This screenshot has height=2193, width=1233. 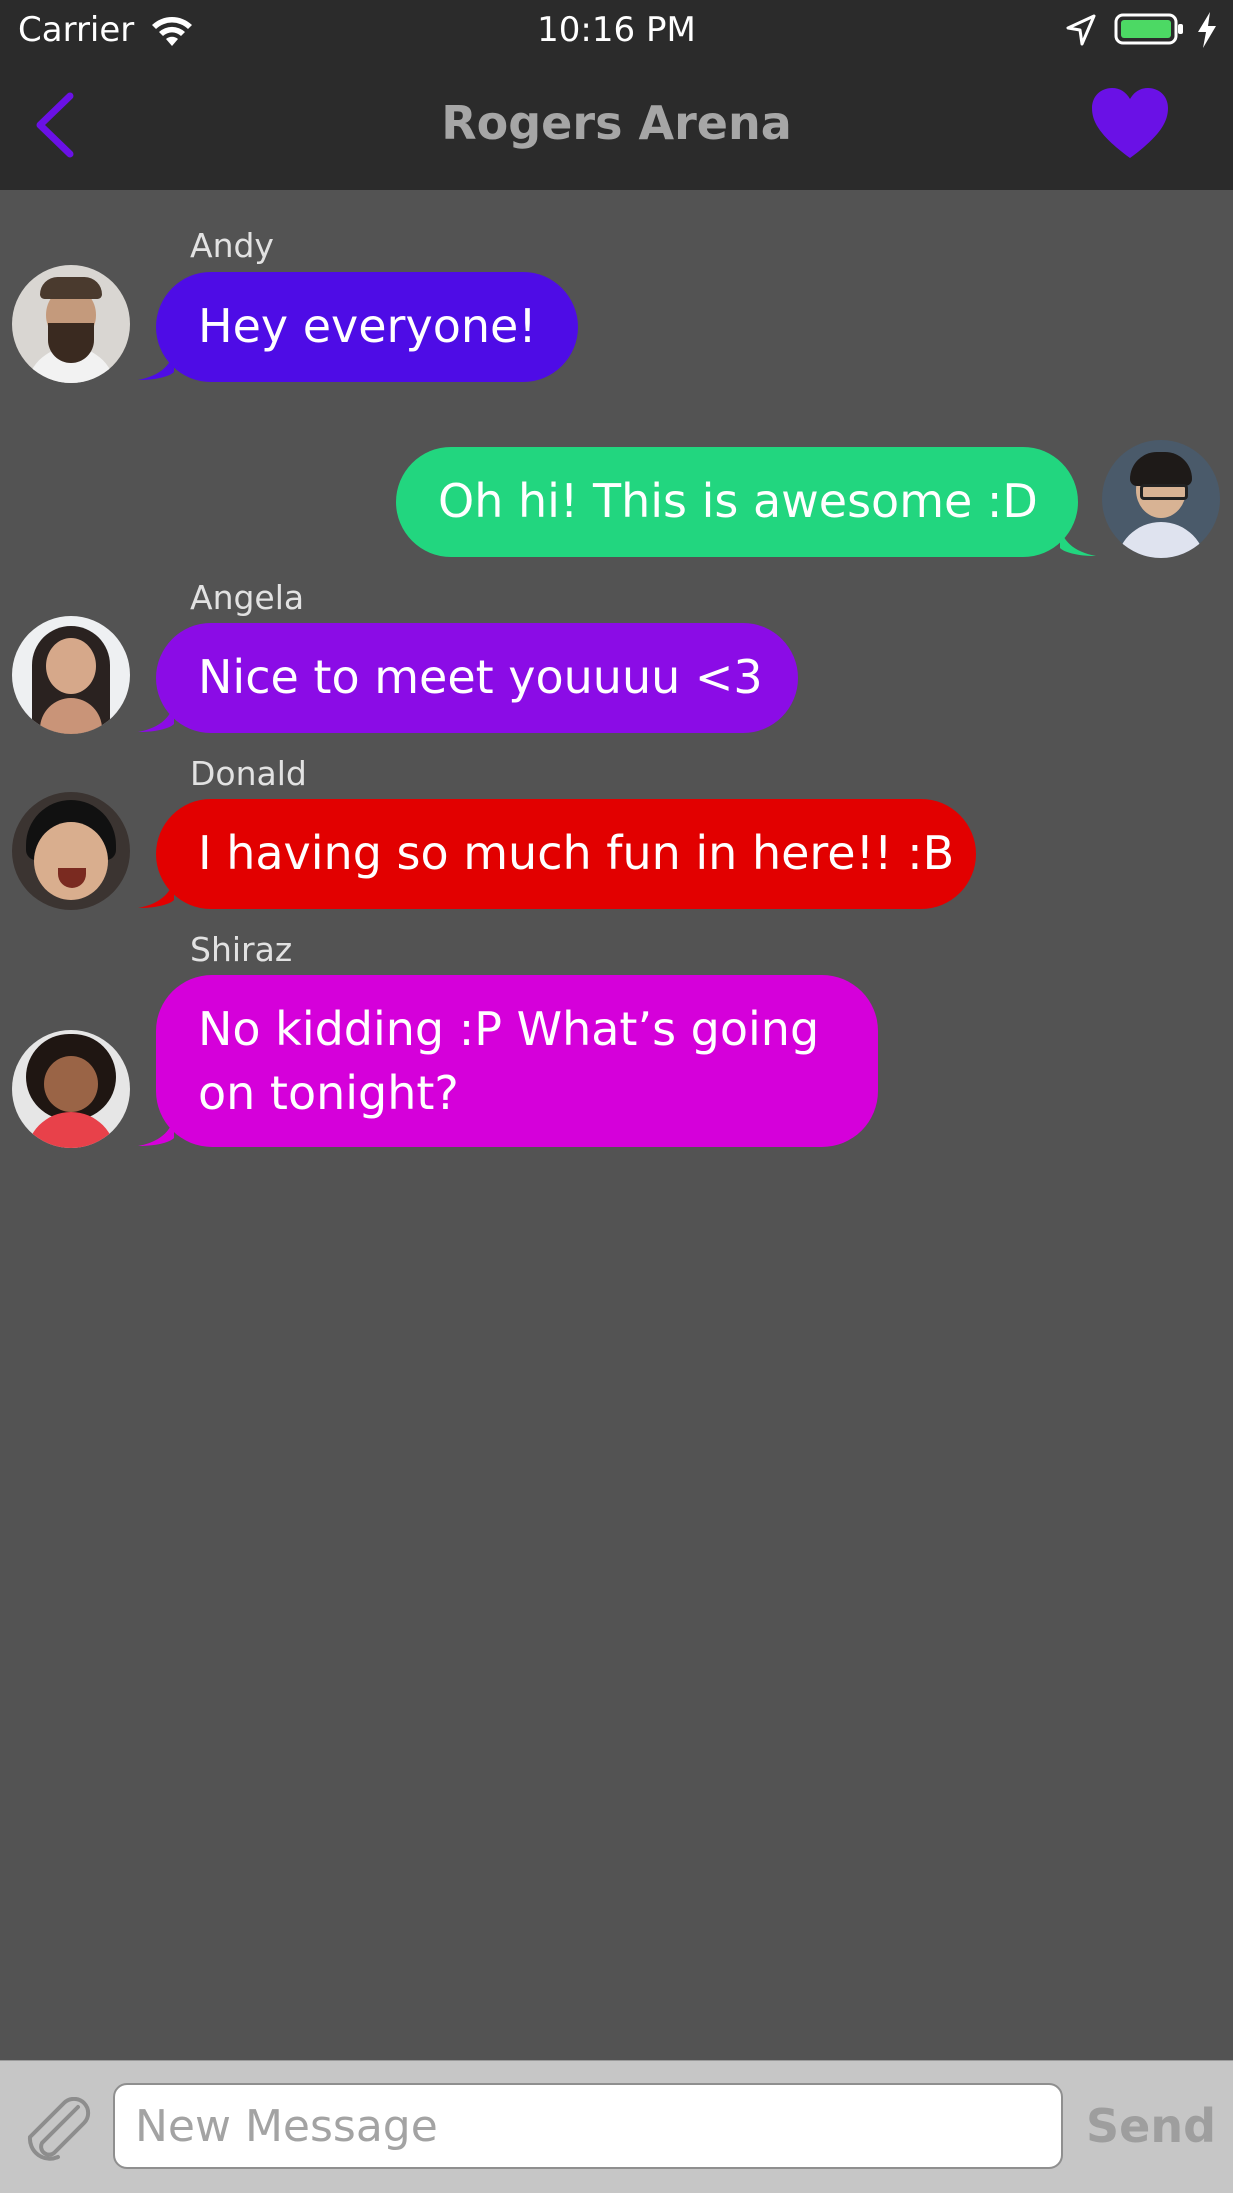 What do you see at coordinates (56, 2129) in the screenshot?
I see `paperclip-icon` at bounding box center [56, 2129].